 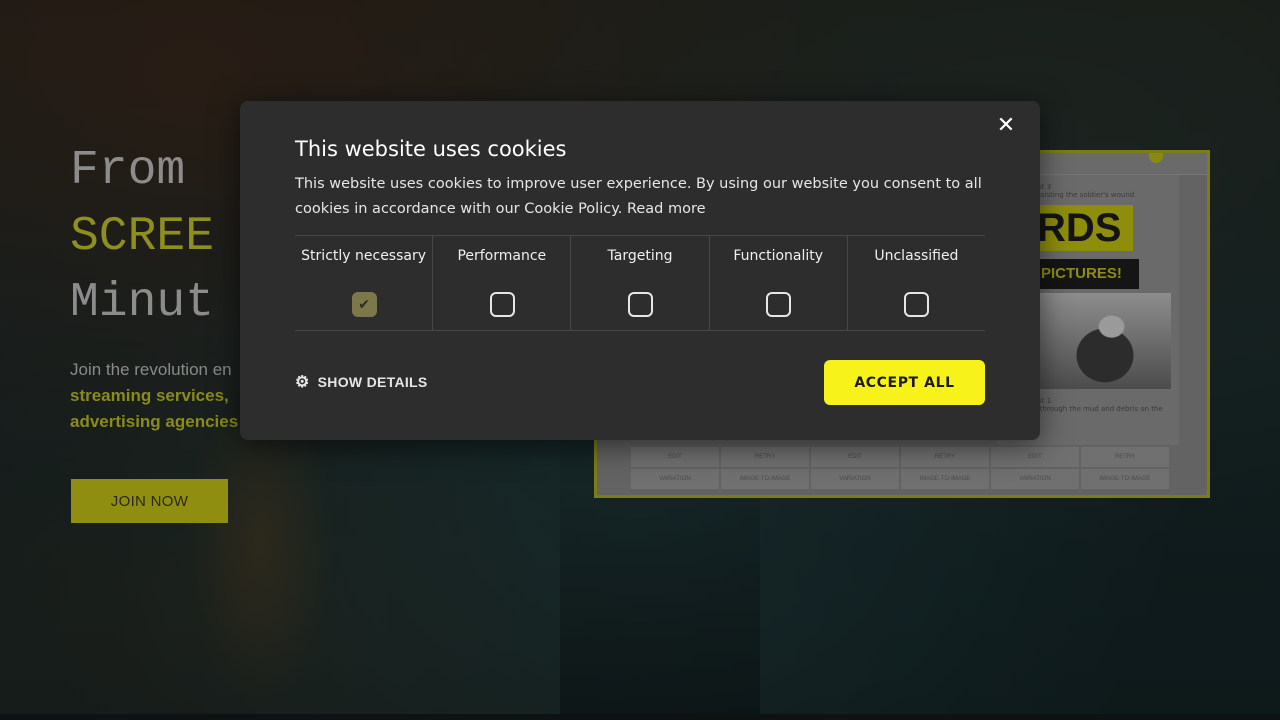 I want to click on hero-title-line-2: SCREE, so click(x=142, y=237).